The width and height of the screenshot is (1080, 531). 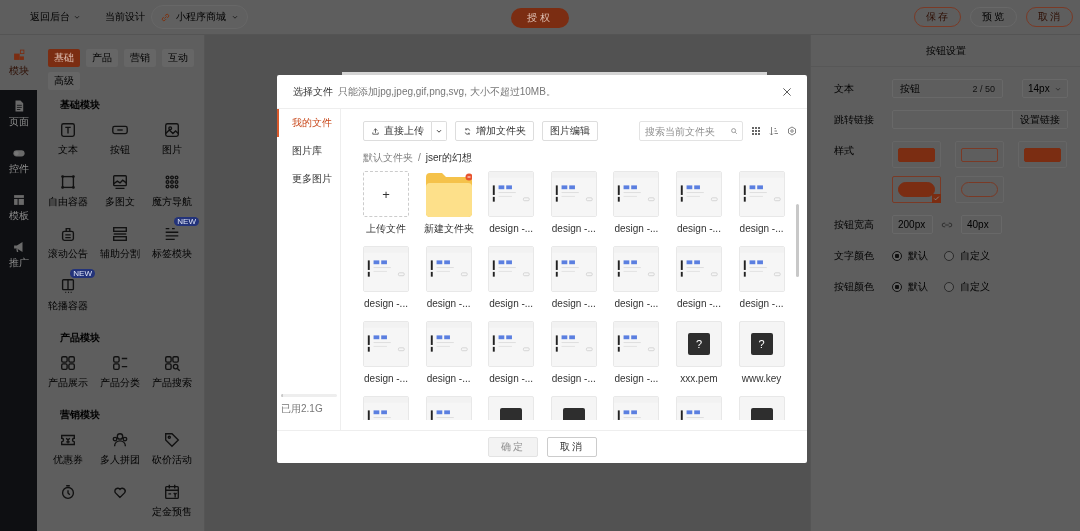 I want to click on breadcrumb-link: 默认文件夹, so click(x=388, y=157).